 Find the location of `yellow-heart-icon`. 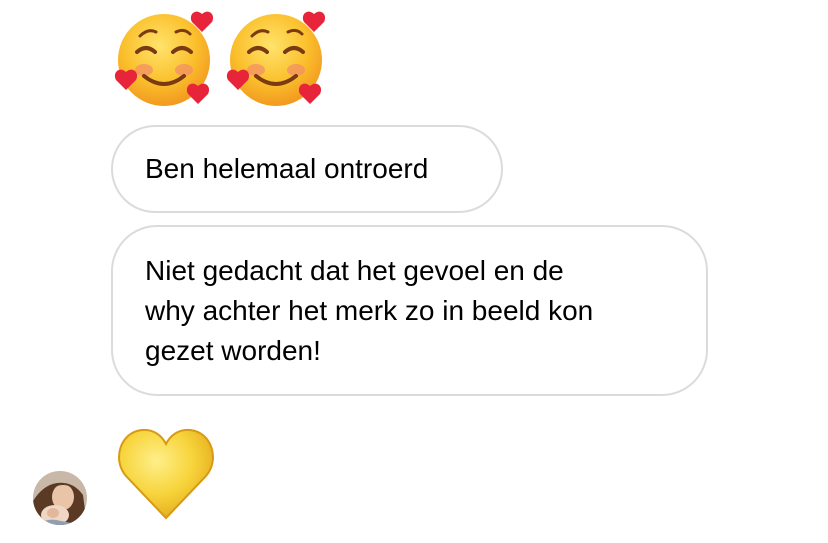

yellow-heart-icon is located at coordinates (166, 474).